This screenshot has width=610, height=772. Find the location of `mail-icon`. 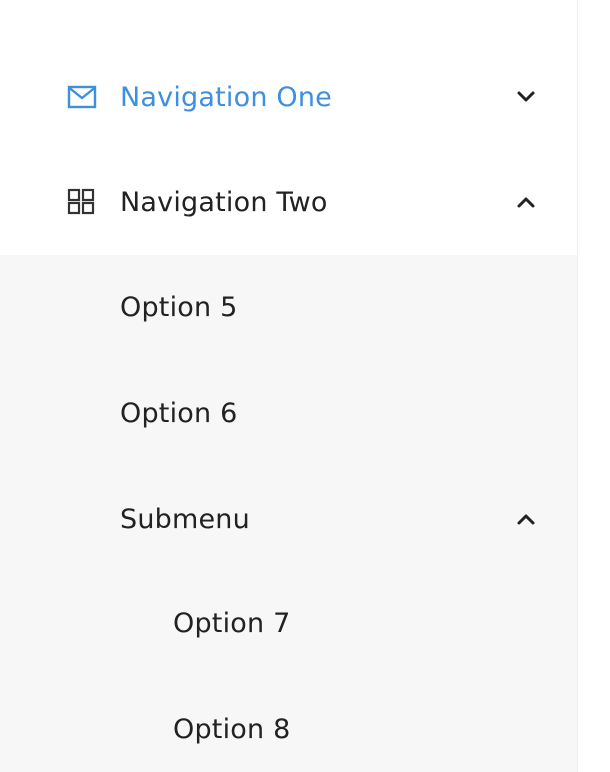

mail-icon is located at coordinates (82, 97).